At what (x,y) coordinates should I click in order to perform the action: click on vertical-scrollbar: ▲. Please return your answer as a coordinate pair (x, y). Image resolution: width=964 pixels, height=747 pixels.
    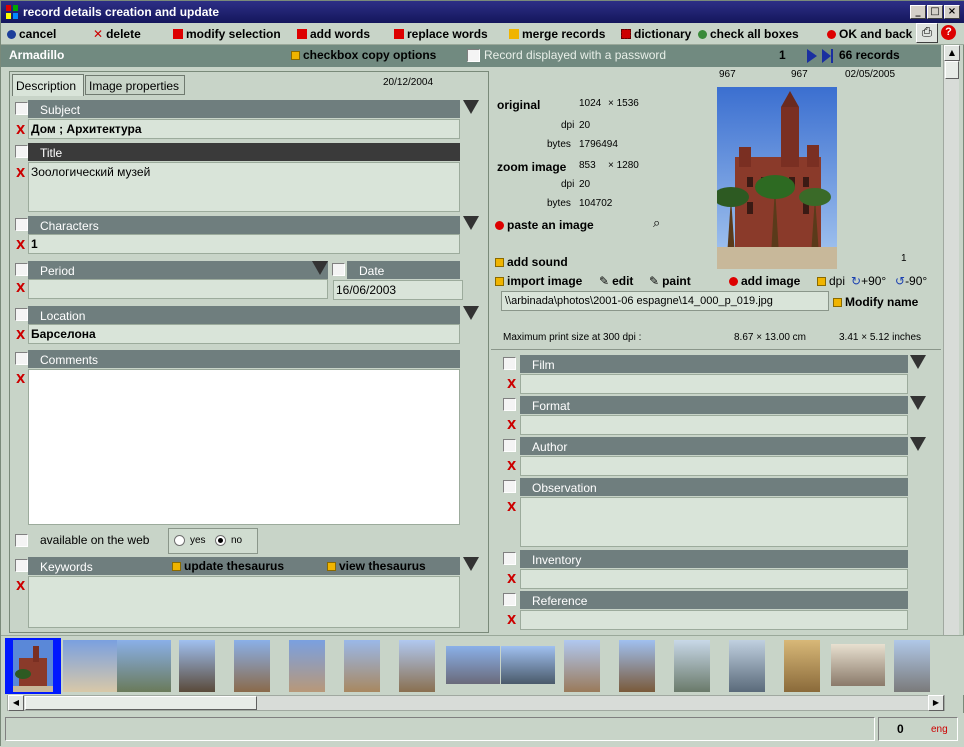
    Looking at the image, I should click on (951, 341).